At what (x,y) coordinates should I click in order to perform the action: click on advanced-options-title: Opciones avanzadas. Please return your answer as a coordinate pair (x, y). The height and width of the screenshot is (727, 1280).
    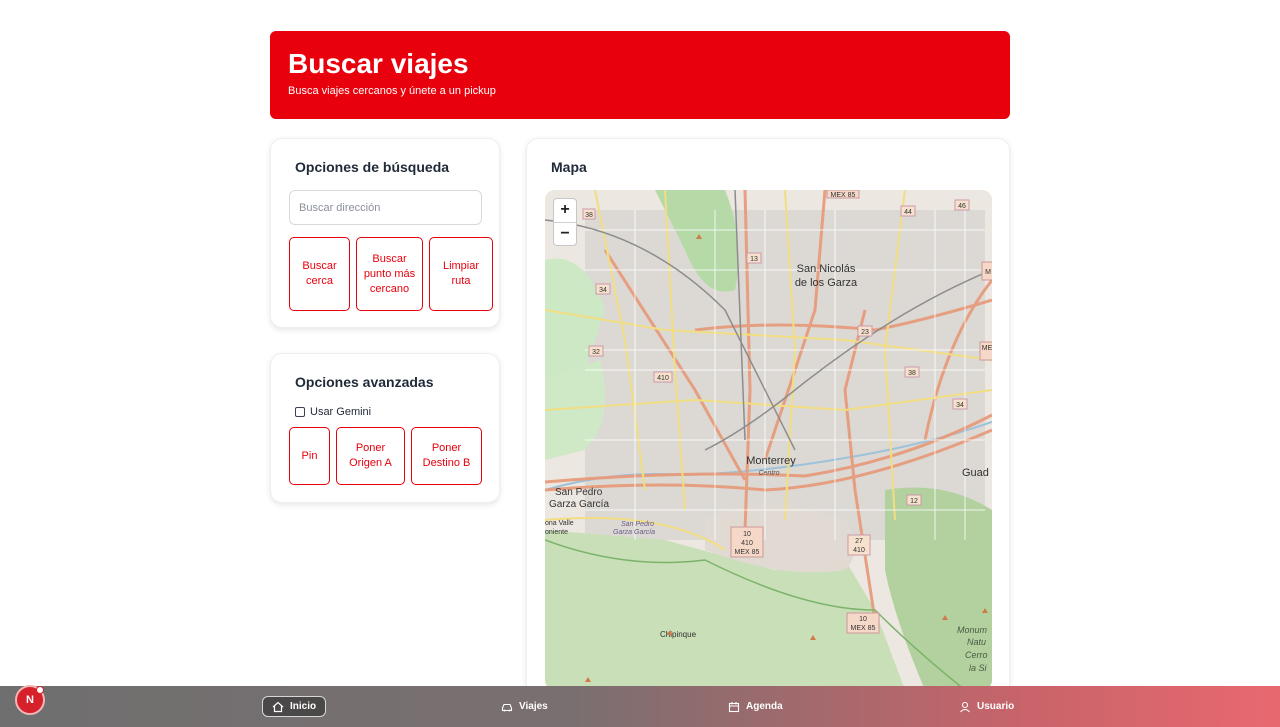
    Looking at the image, I should click on (364, 382).